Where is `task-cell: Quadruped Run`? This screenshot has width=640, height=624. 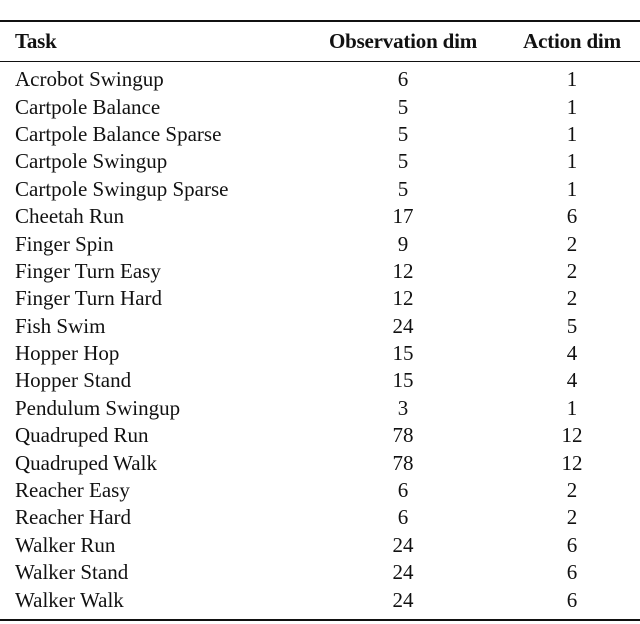 task-cell: Quadruped Run is located at coordinates (82, 435).